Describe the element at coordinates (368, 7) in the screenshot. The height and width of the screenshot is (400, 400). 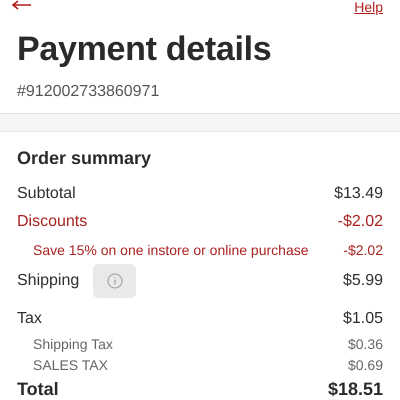
I see `help-link: Help` at that location.